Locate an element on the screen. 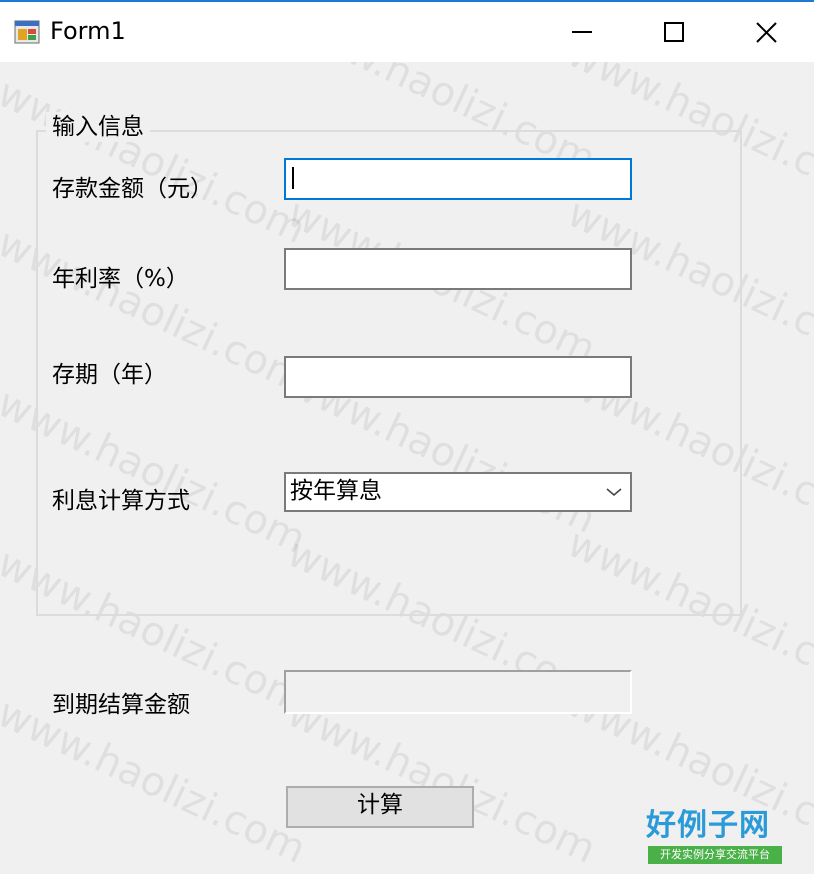  term-years-input is located at coordinates (458, 377).